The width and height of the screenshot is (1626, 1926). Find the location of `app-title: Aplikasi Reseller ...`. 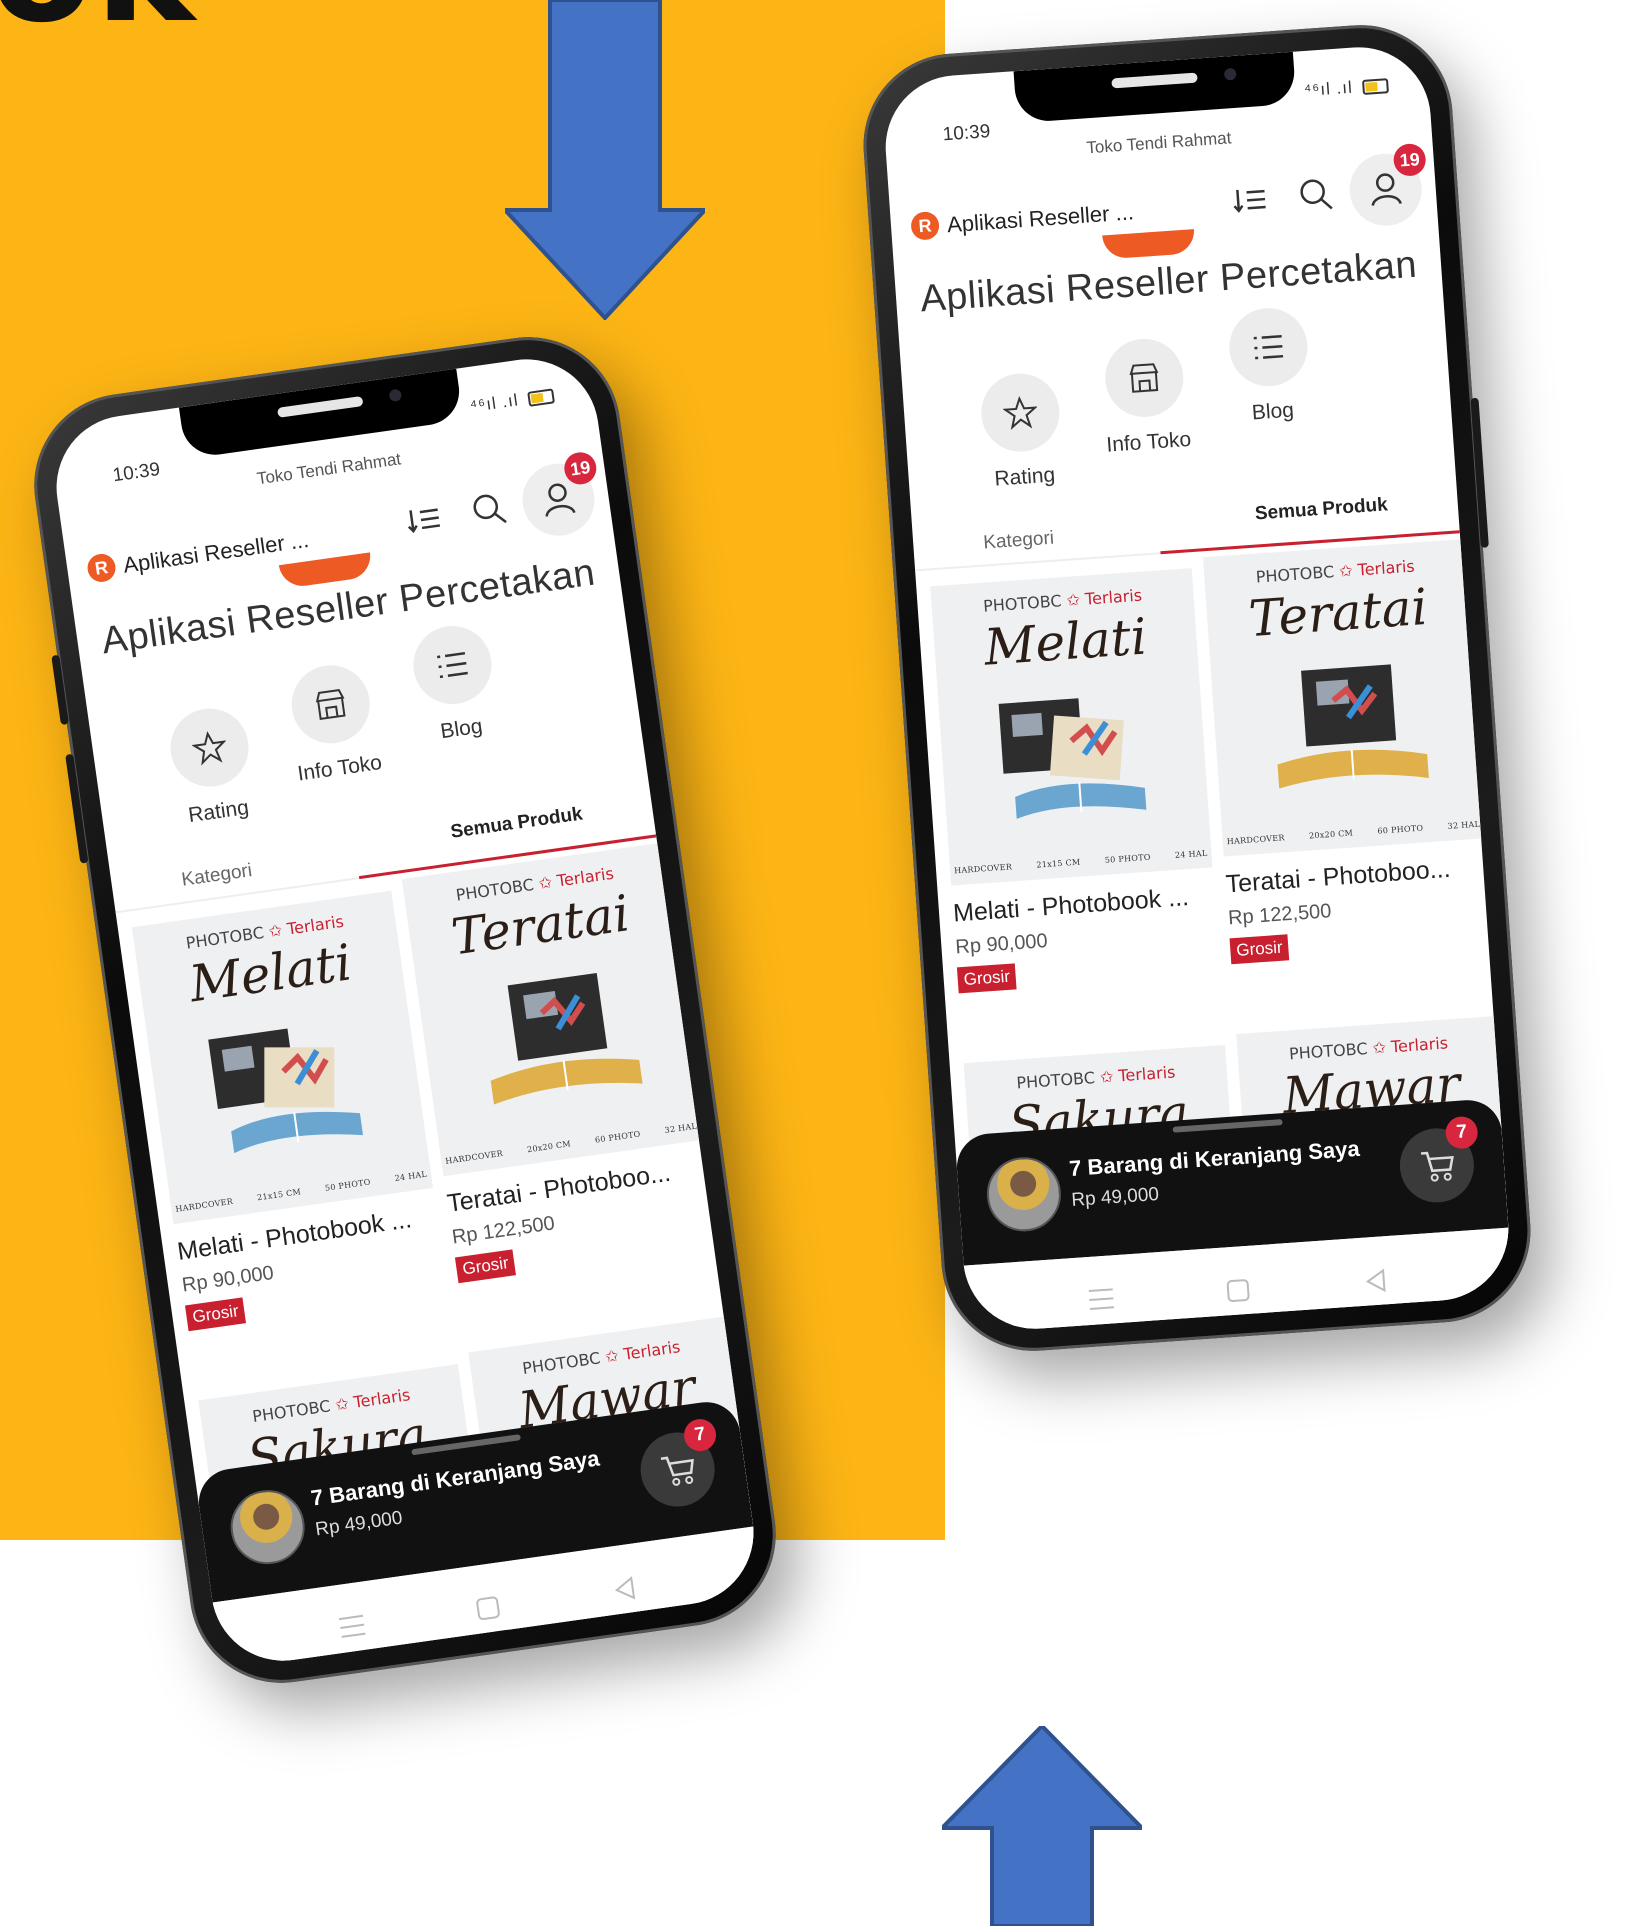

app-title: Aplikasi Reseller ... is located at coordinates (1040, 218).